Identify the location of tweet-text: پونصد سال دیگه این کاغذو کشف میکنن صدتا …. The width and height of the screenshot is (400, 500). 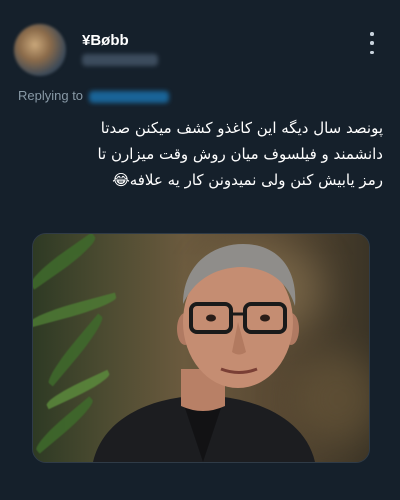
(200, 154).